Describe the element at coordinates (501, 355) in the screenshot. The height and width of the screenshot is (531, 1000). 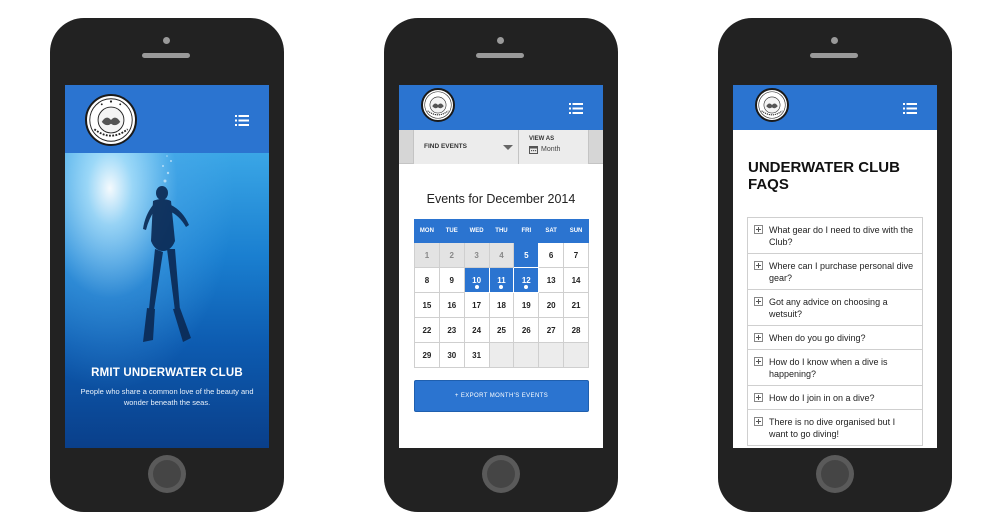
I see `calendar-week-row: 29 30 31` at that location.